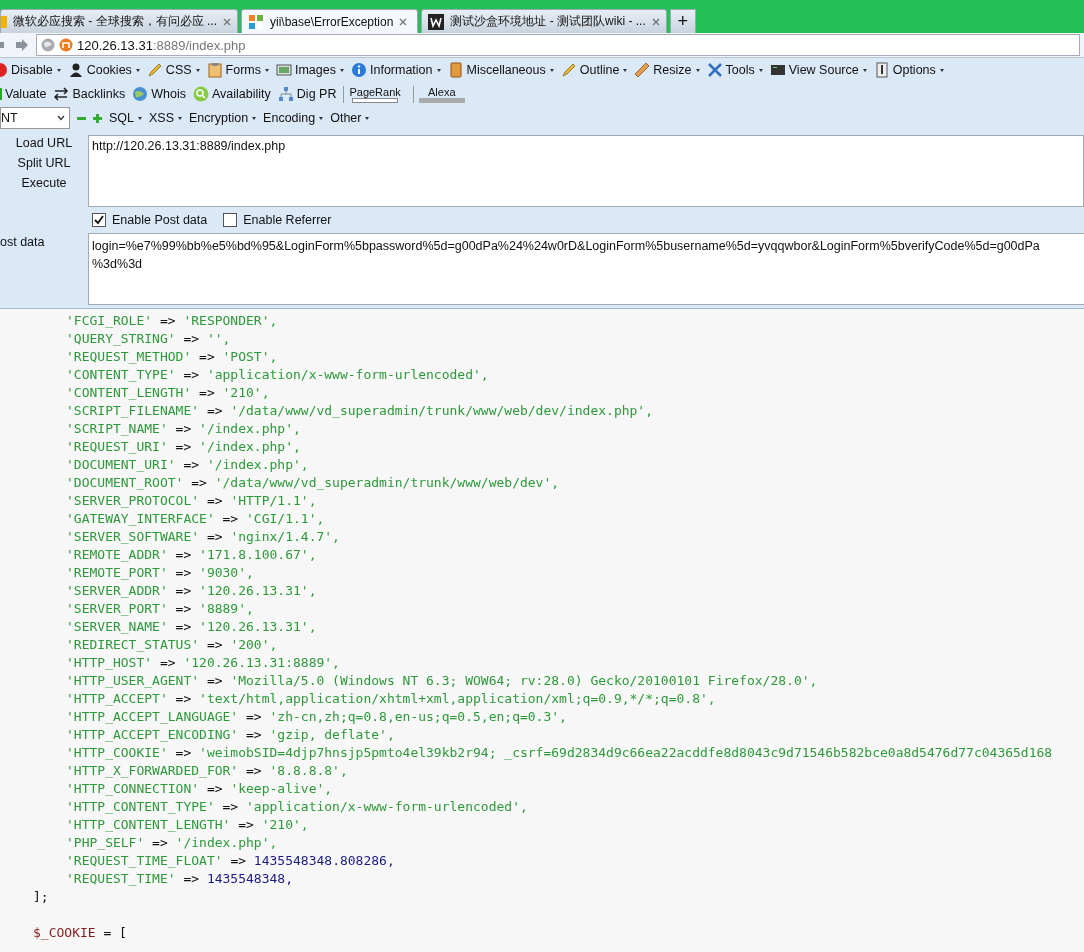 The height and width of the screenshot is (952, 1084). Describe the element at coordinates (818, 70) in the screenshot. I see `toolbar-button: View Source` at that location.